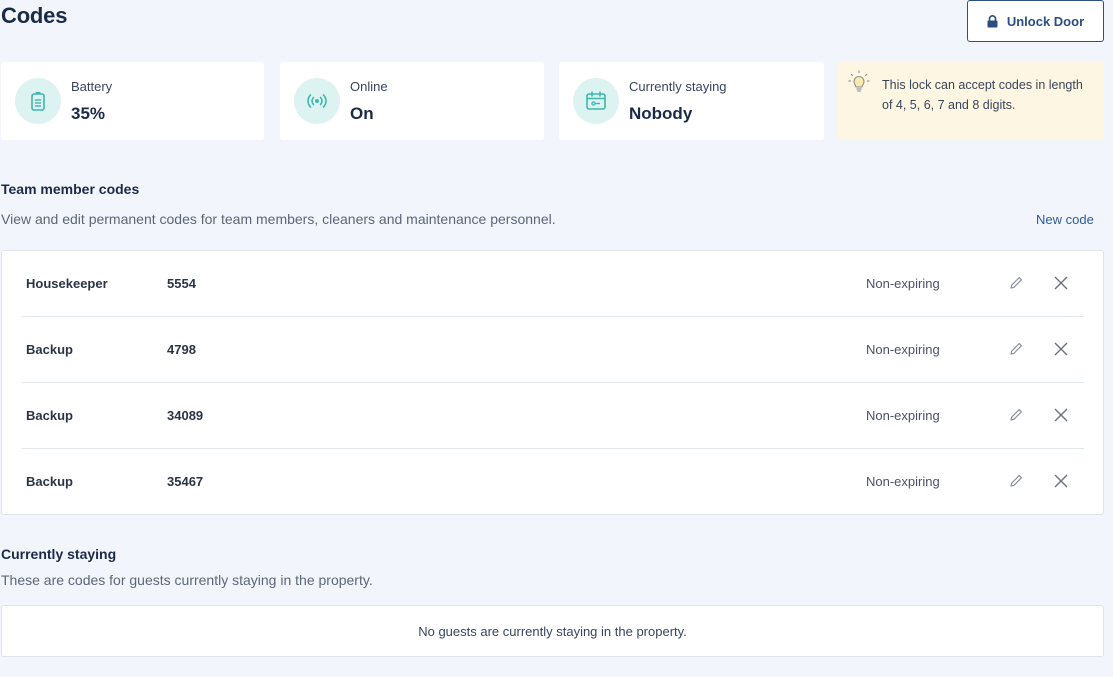  Describe the element at coordinates (132, 101) in the screenshot. I see `battery-card: Battery 35%` at that location.